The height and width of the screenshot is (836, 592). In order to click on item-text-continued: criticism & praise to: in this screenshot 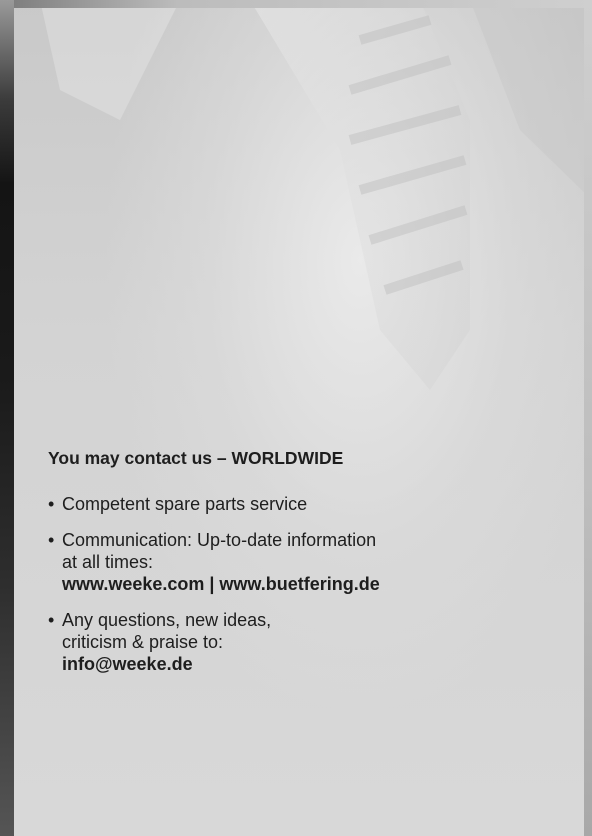, I will do `click(143, 642)`.